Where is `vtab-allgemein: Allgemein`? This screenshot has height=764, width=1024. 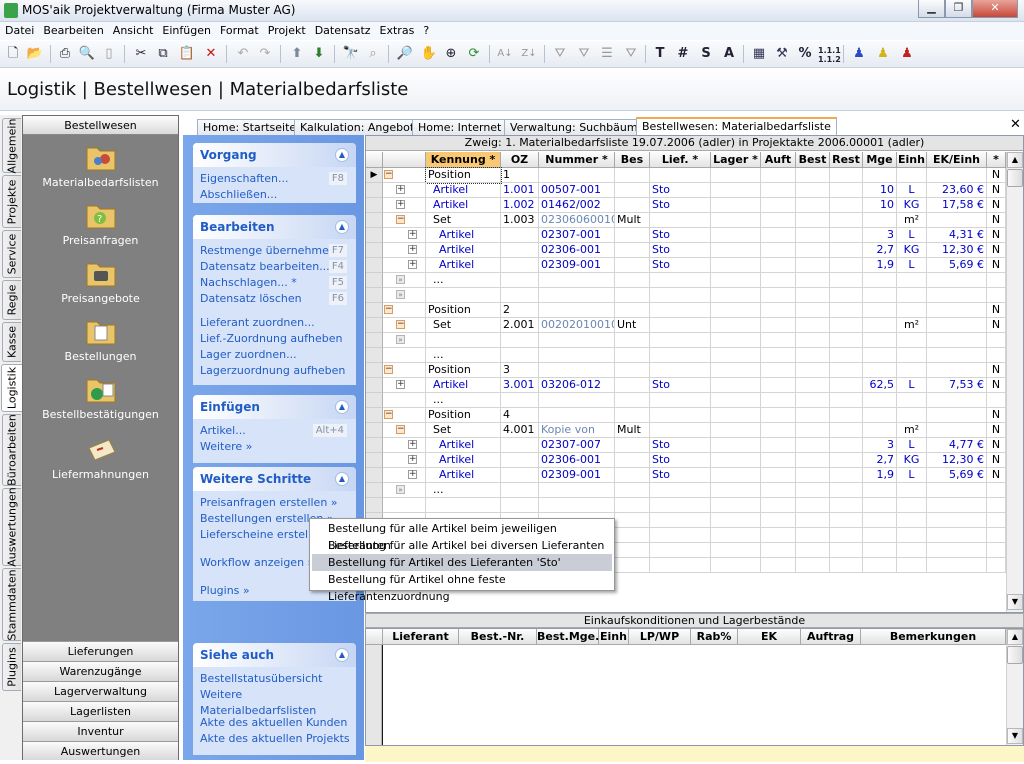
vtab-allgemein: Allgemein is located at coordinates (11, 145).